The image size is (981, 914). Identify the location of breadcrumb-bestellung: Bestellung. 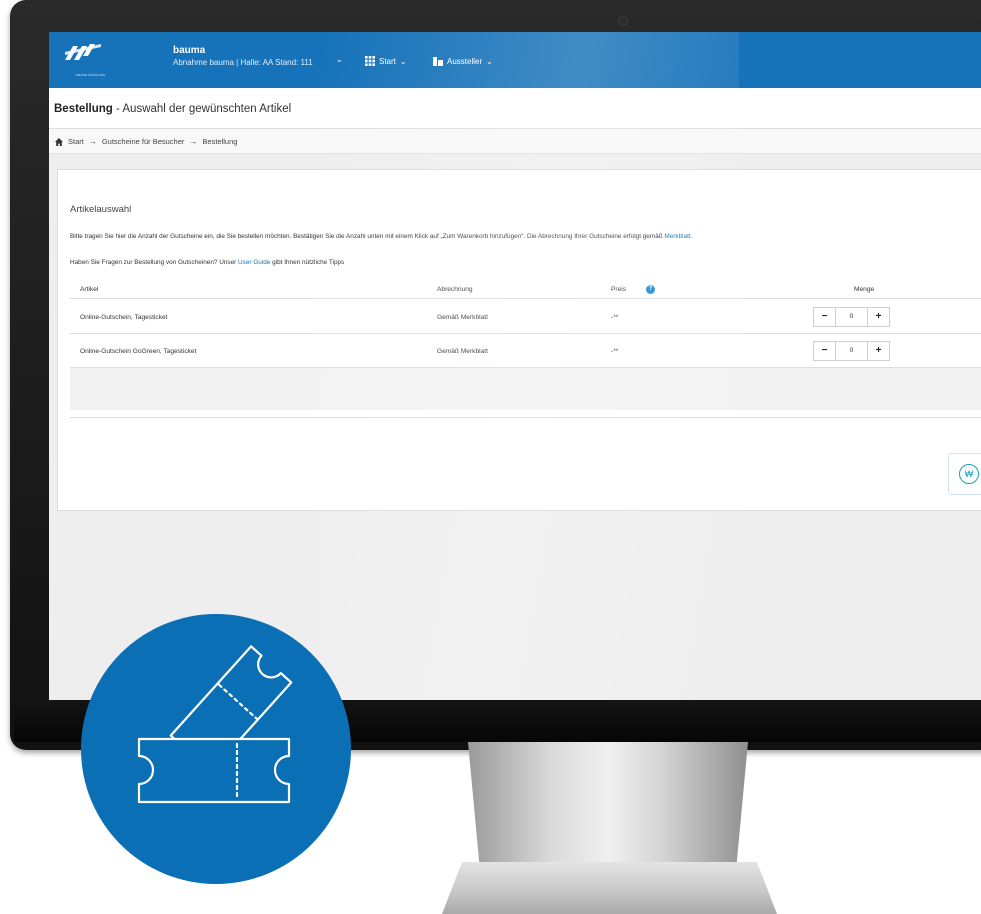
(220, 141).